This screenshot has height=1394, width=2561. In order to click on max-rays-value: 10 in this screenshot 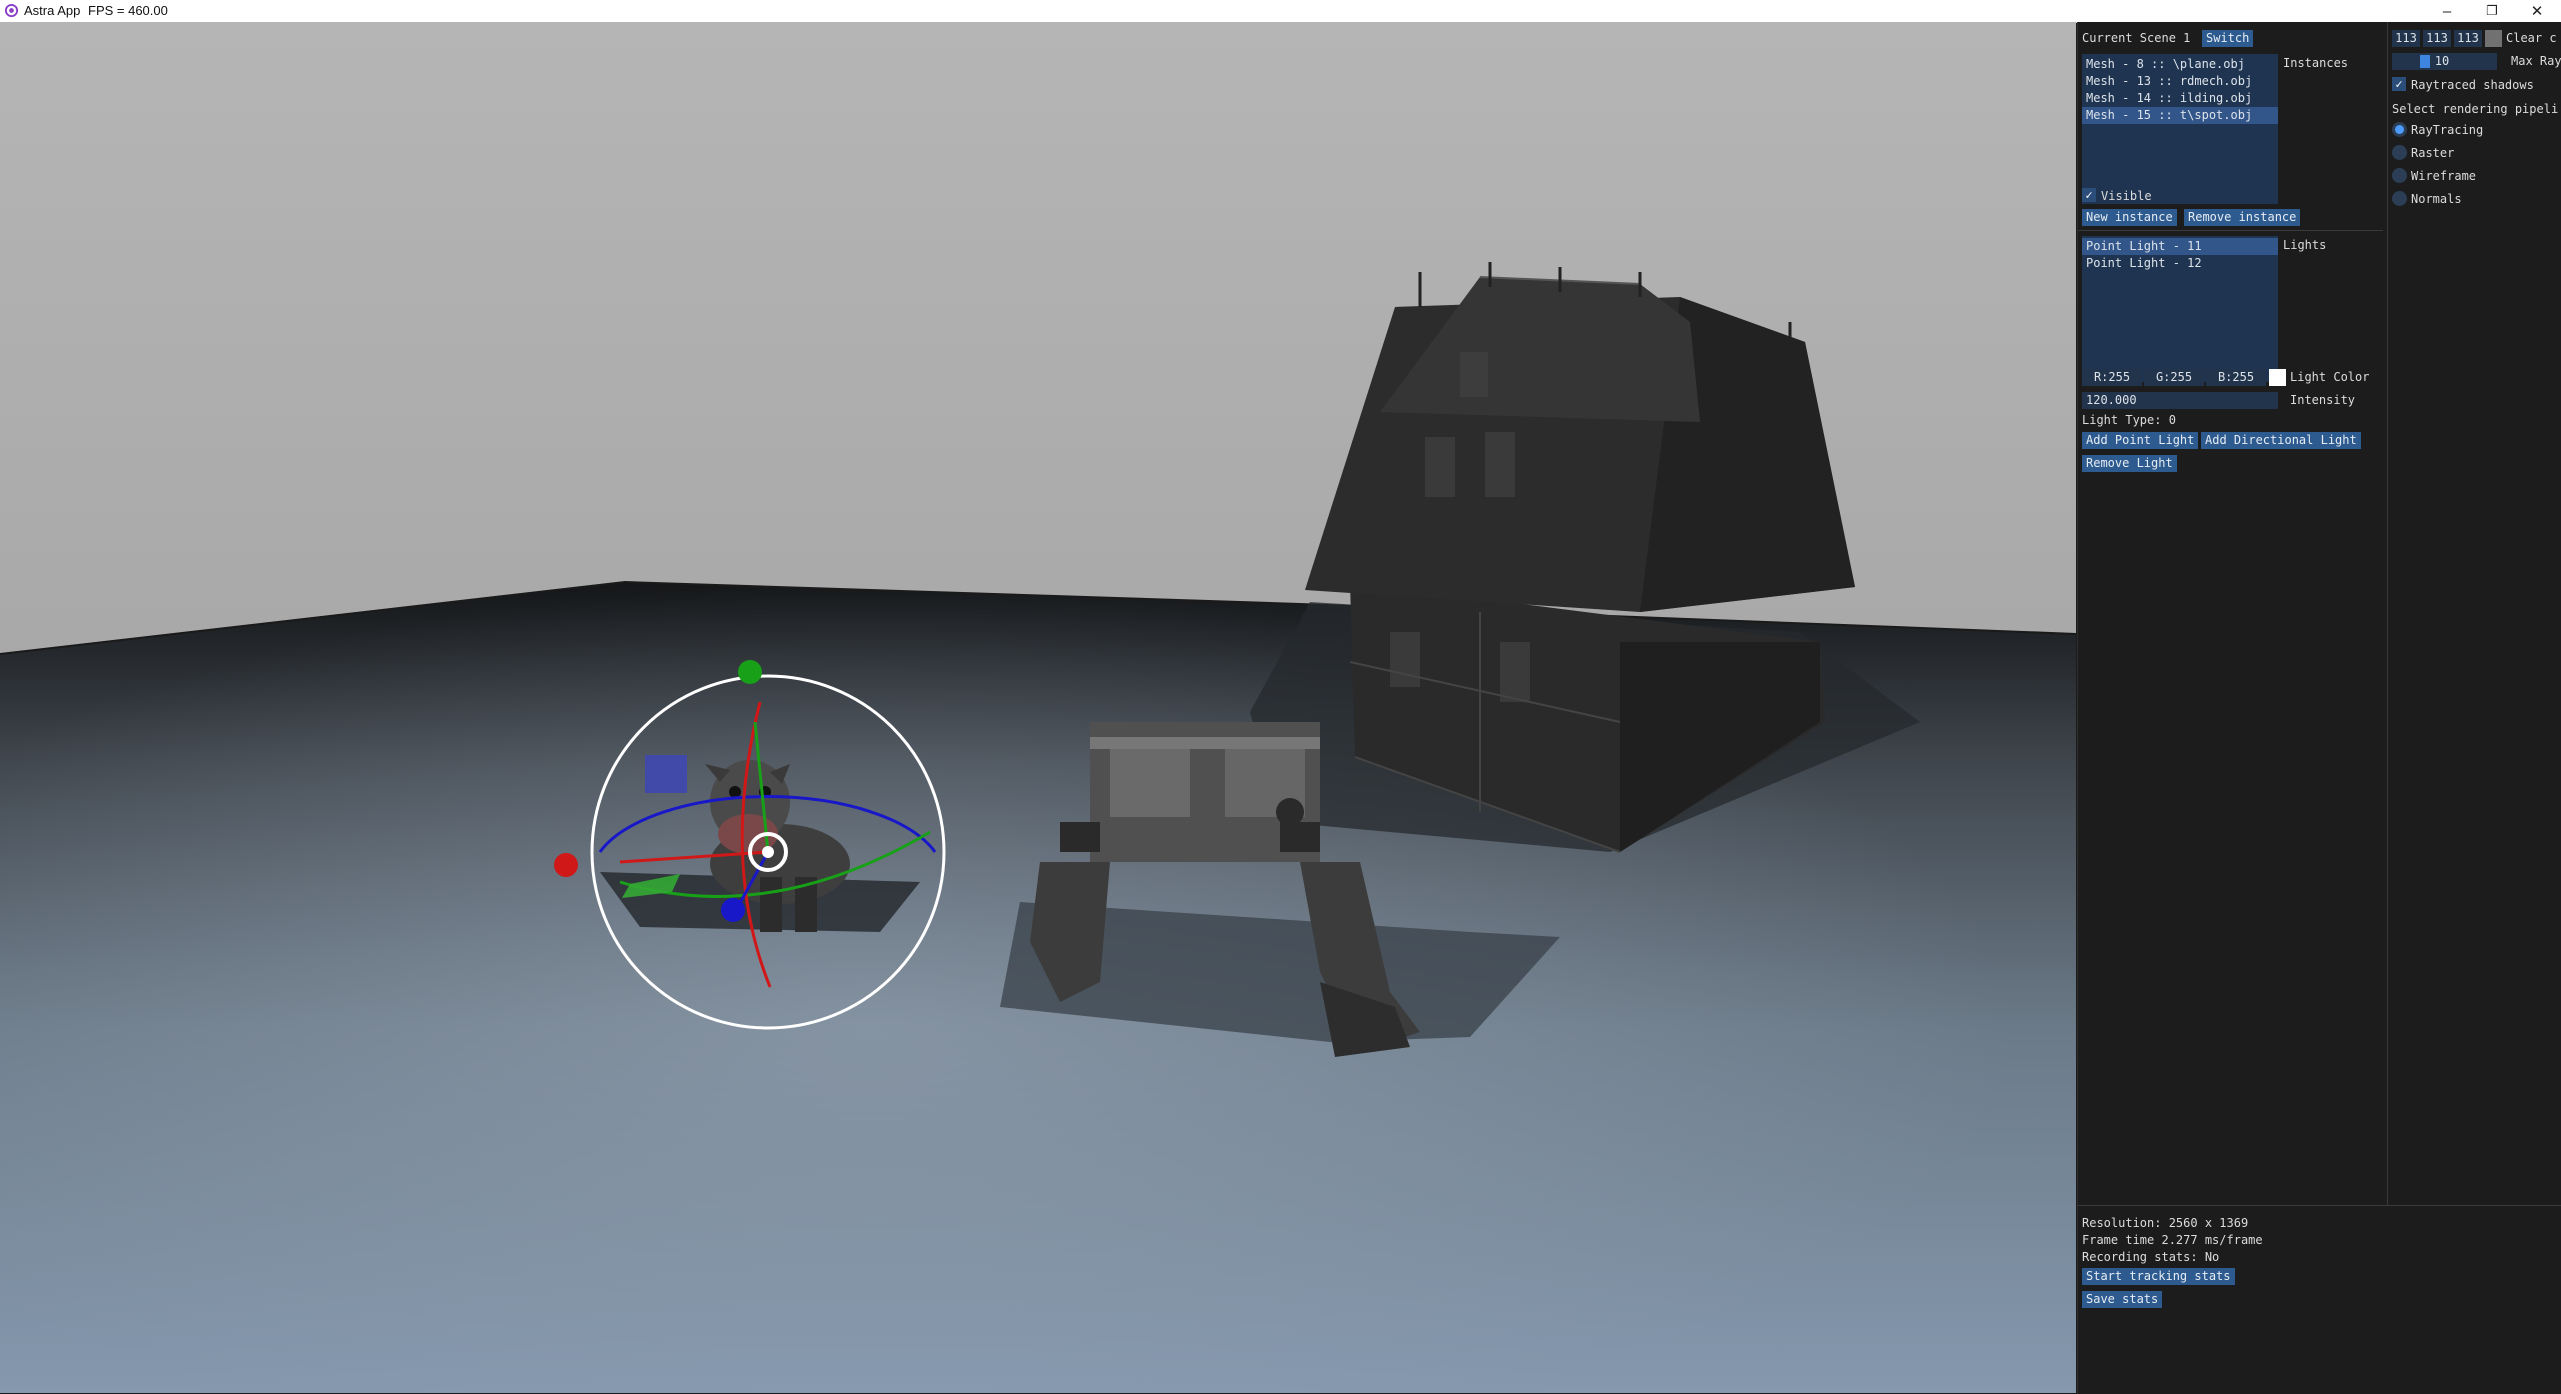, I will do `click(2442, 61)`.